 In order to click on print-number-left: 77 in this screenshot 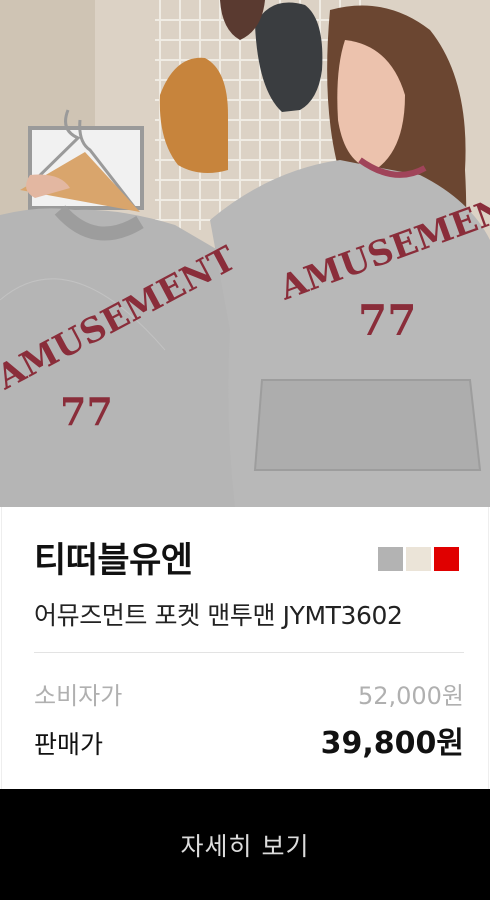, I will do `click(86, 411)`.